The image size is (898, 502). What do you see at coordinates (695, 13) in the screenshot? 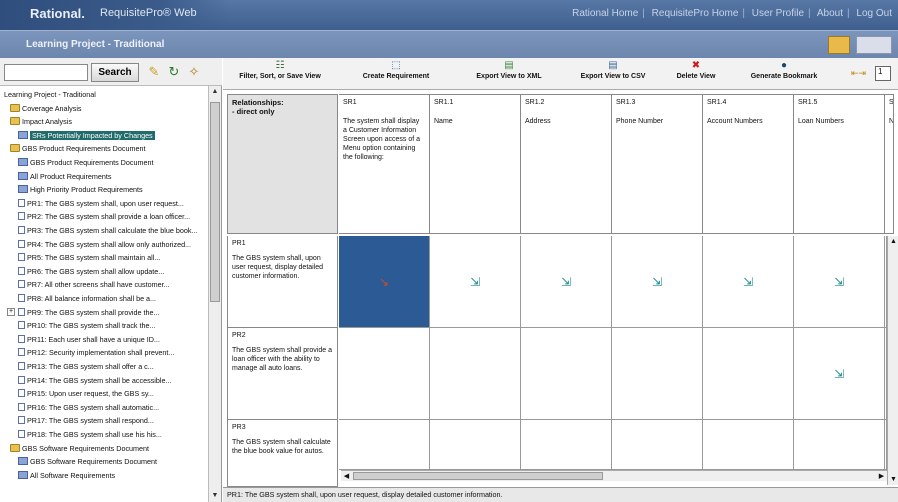
I see `requisitepro-home-link: RequisitePro Home` at bounding box center [695, 13].